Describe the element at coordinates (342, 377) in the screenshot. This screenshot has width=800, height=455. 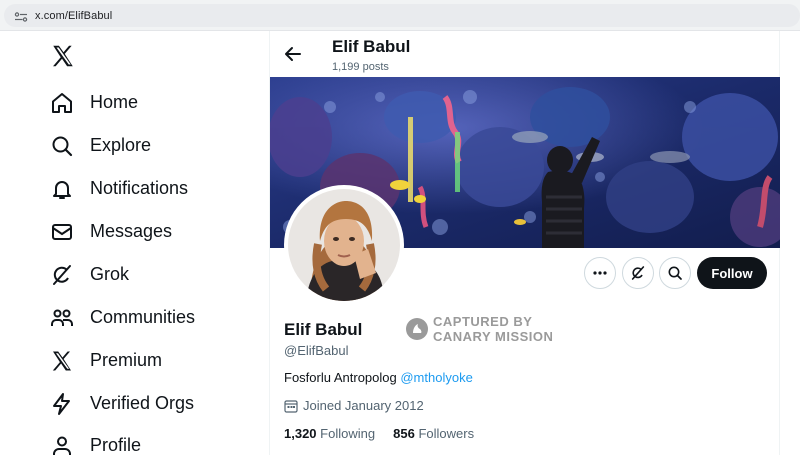
I see `bio-text: Fosforlu Antropolog` at that location.